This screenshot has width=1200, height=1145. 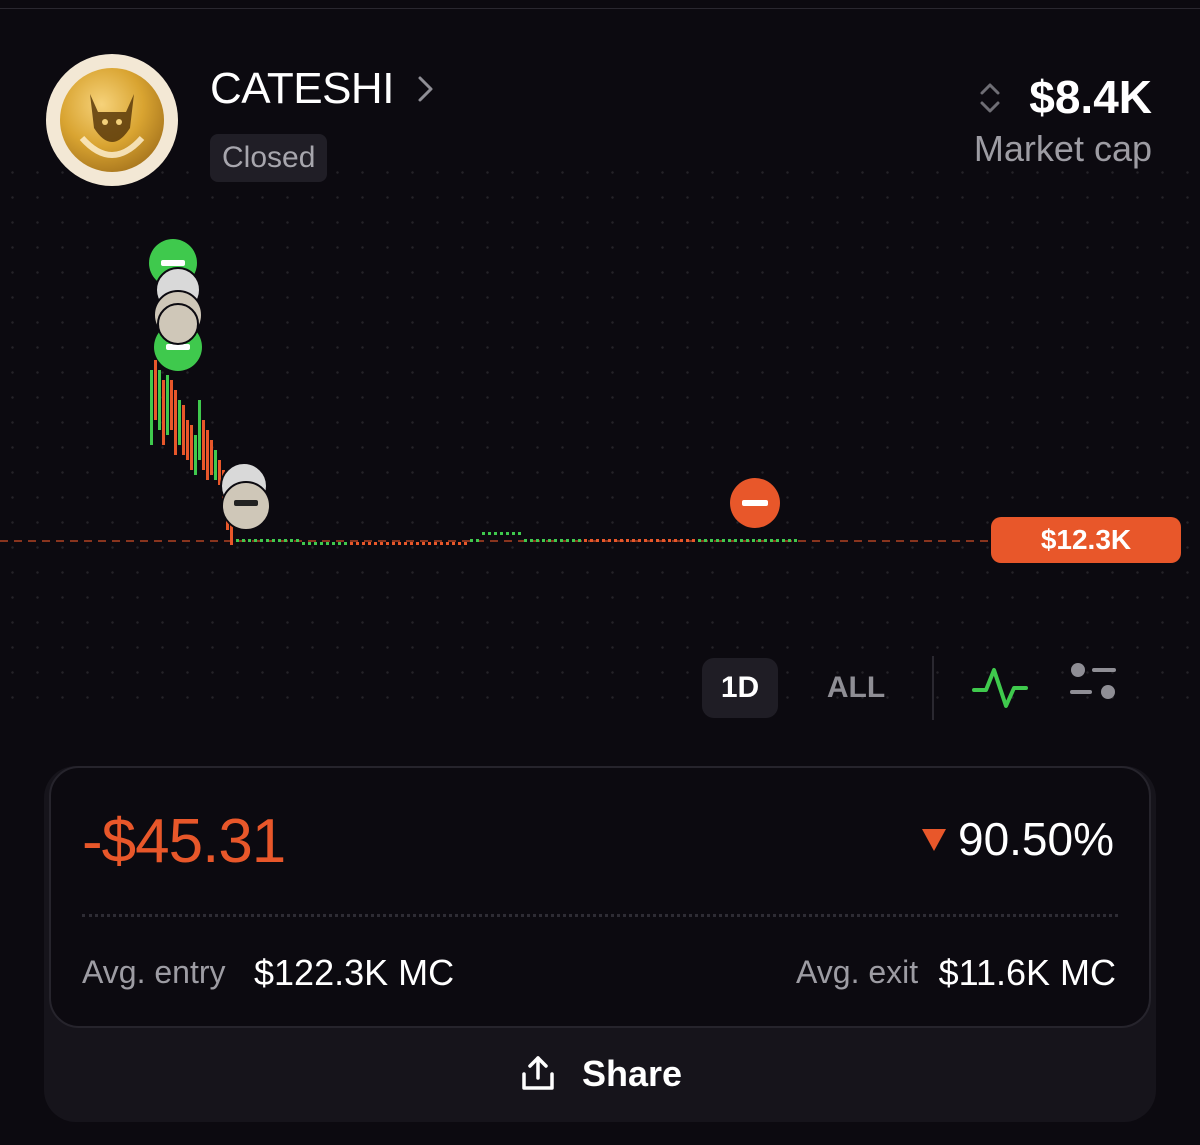 What do you see at coordinates (302, 89) in the screenshot?
I see `token-name: CATESHI` at bounding box center [302, 89].